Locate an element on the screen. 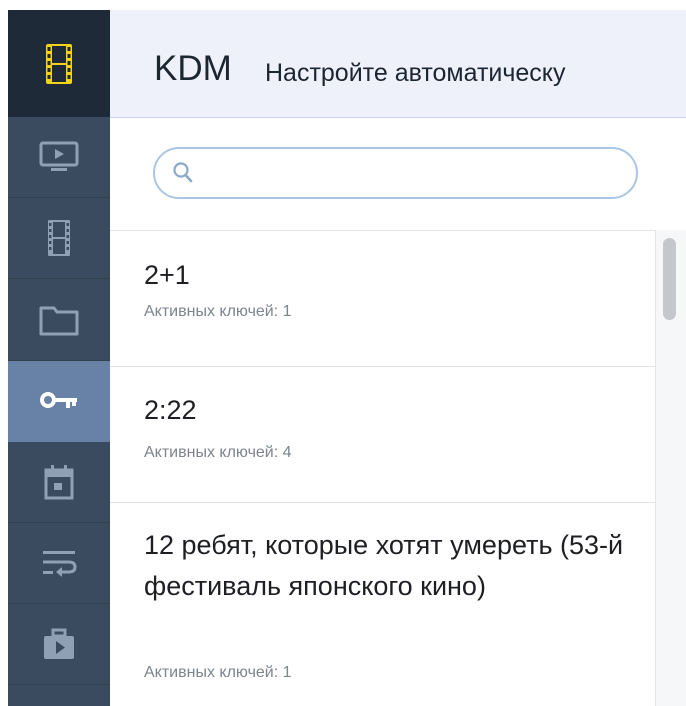  key-icon is located at coordinates (58, 400).